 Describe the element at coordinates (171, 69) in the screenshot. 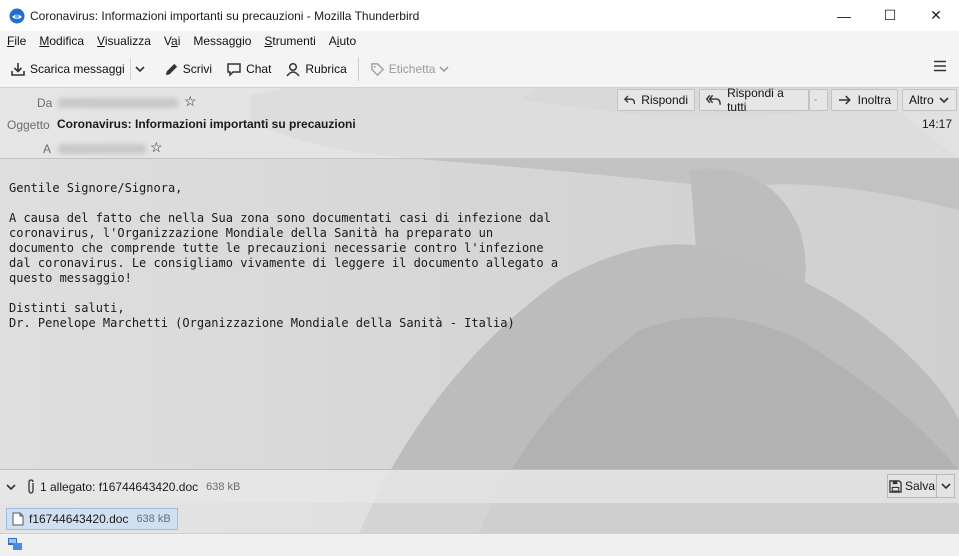

I see `pencil-icon` at that location.